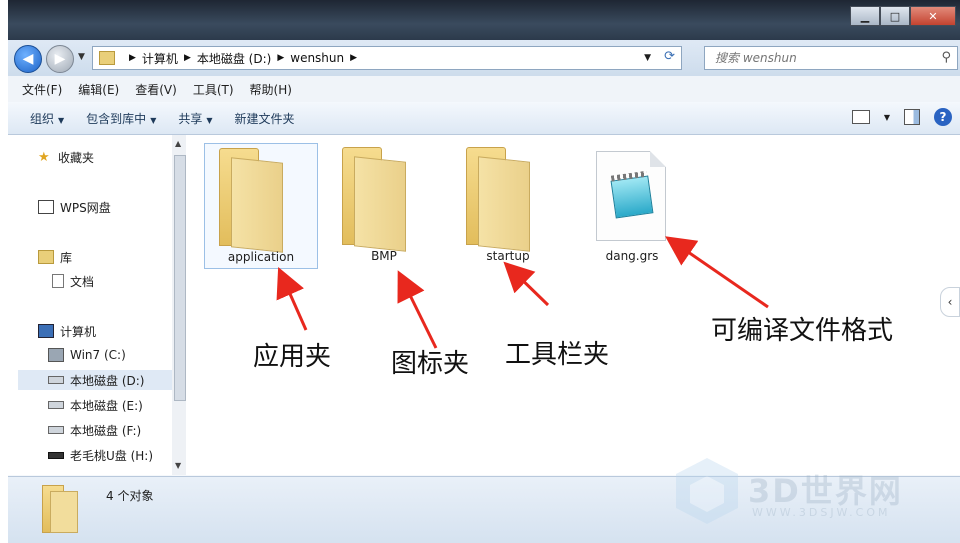  What do you see at coordinates (484, 89) in the screenshot?
I see `menu-bar: 文件(F) 编辑(E) 查看(V) 工具(T) 帮助(H)` at bounding box center [484, 89].